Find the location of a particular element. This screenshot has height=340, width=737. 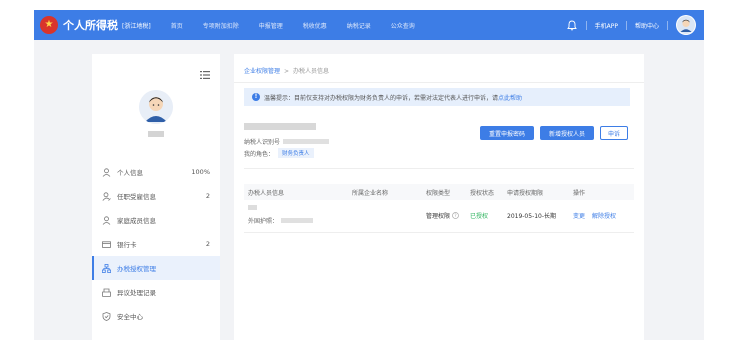

appeal-button: 申诉 is located at coordinates (614, 133).